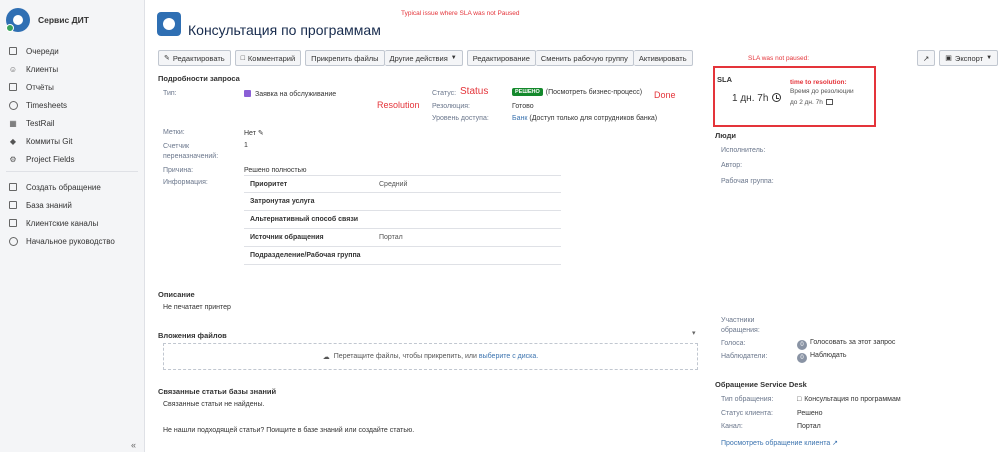  I want to click on editing-button: Редактирование, so click(501, 58).